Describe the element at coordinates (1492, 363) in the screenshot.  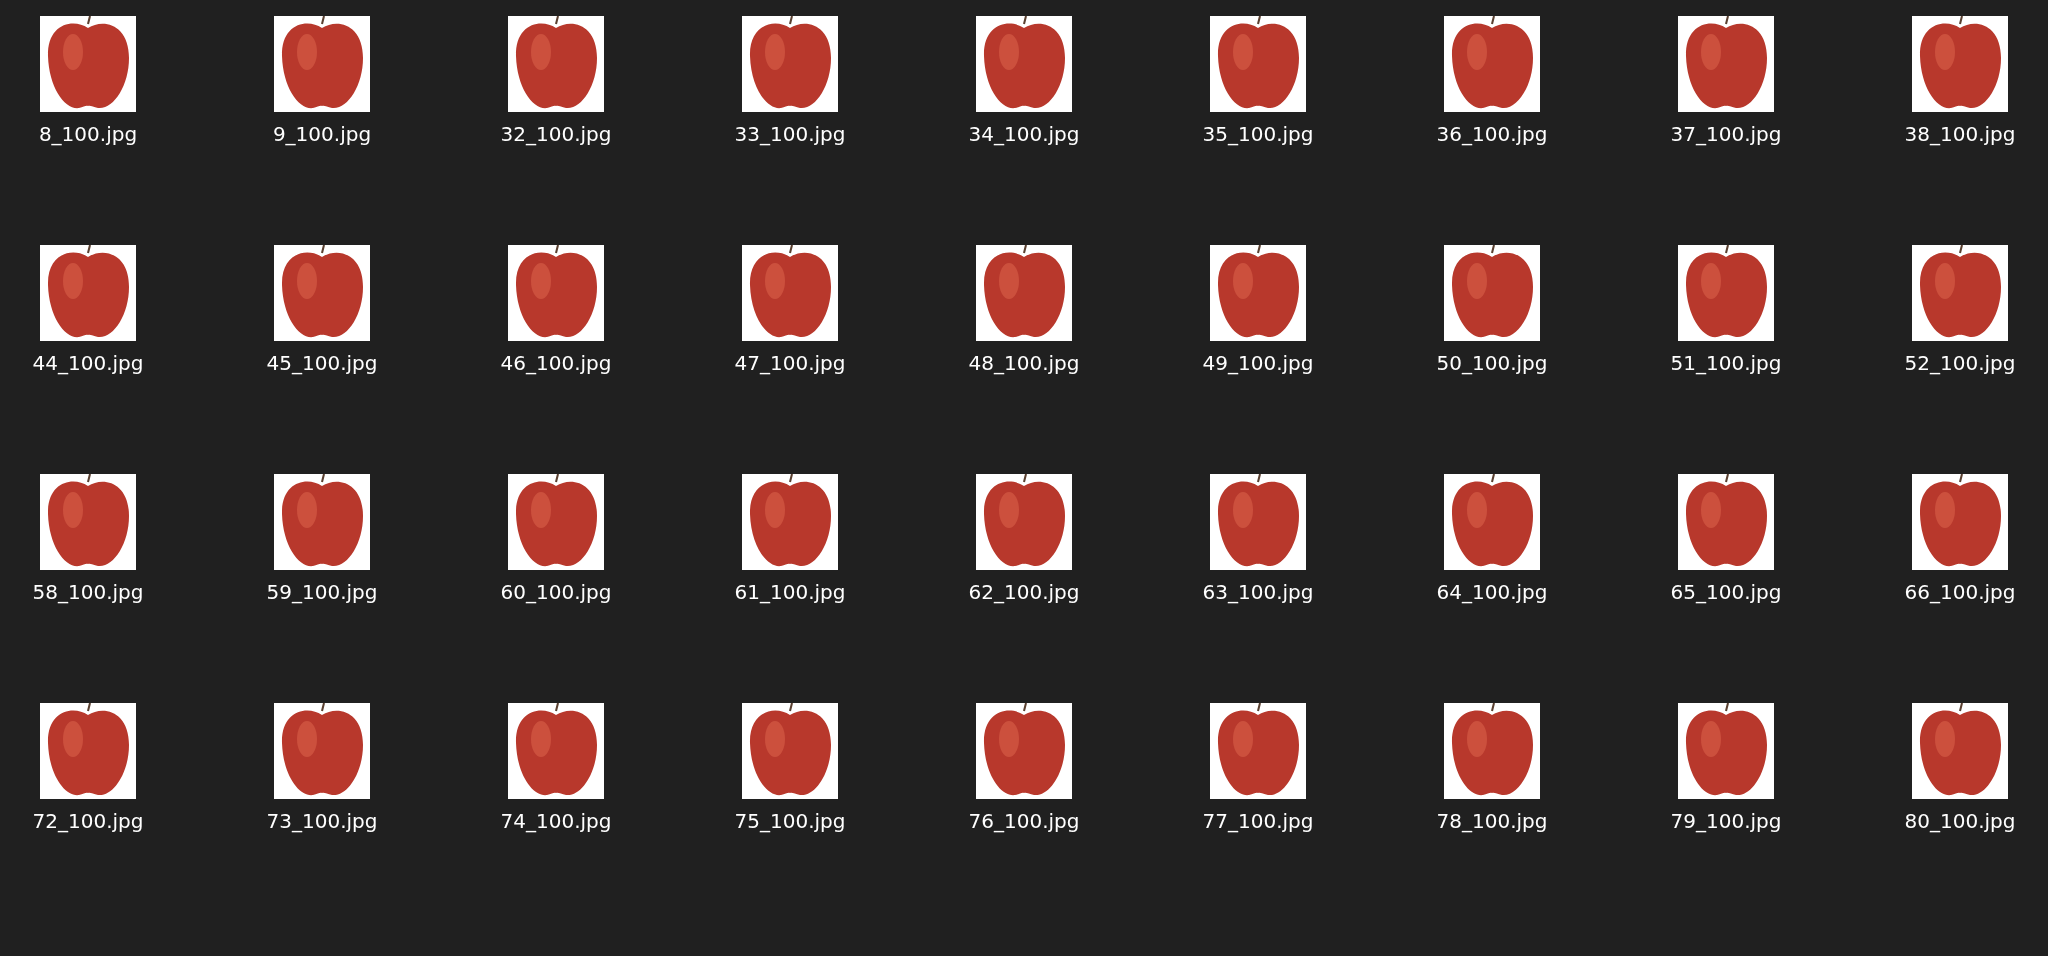
I see `file-name: 50_100.jpg` at that location.